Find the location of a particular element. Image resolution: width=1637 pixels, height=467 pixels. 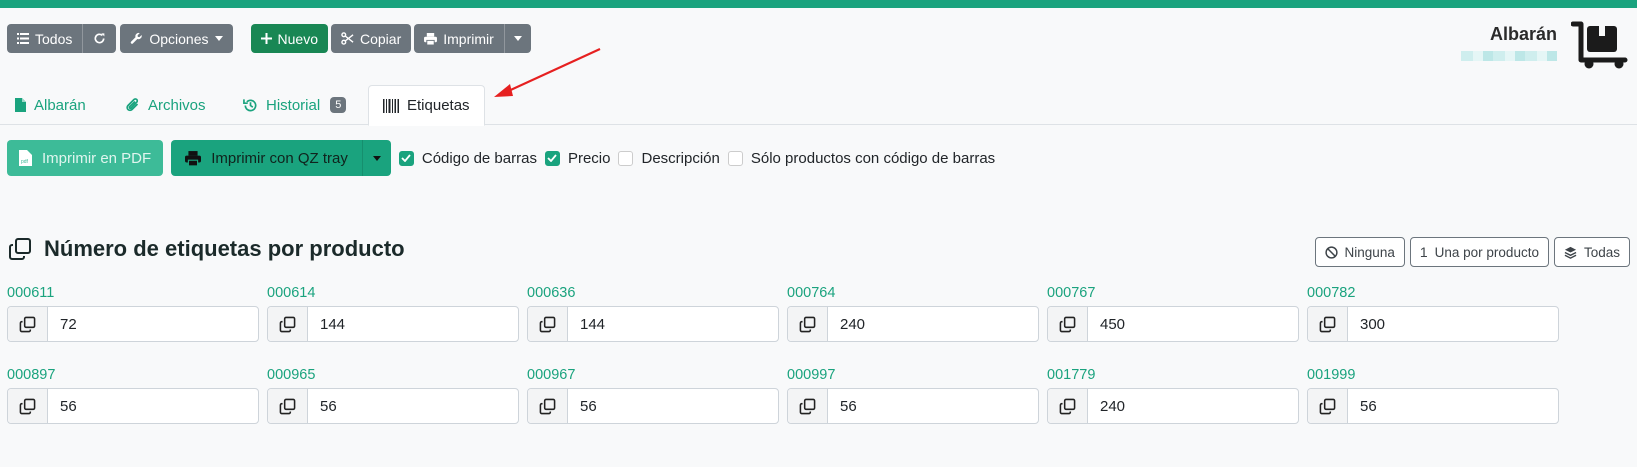

top-accent-bar is located at coordinates (818, 4).